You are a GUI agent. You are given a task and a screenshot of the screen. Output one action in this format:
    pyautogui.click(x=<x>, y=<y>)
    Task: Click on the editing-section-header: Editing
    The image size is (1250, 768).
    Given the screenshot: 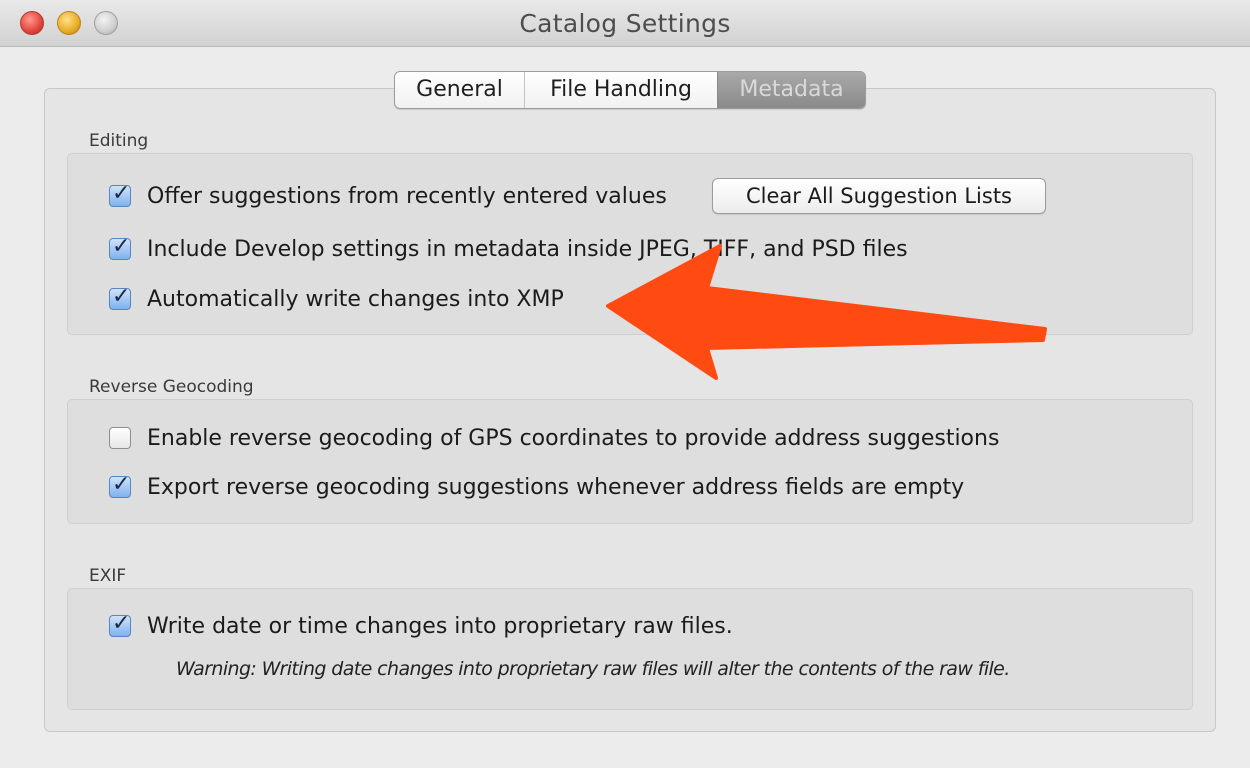 What is the action you would take?
    pyautogui.click(x=119, y=141)
    